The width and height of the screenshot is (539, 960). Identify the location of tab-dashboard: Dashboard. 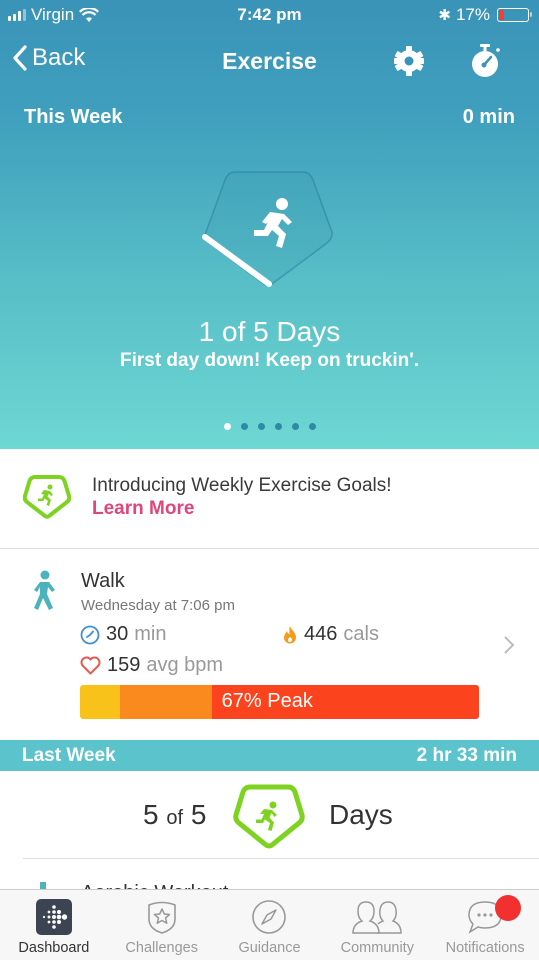
(54, 925).